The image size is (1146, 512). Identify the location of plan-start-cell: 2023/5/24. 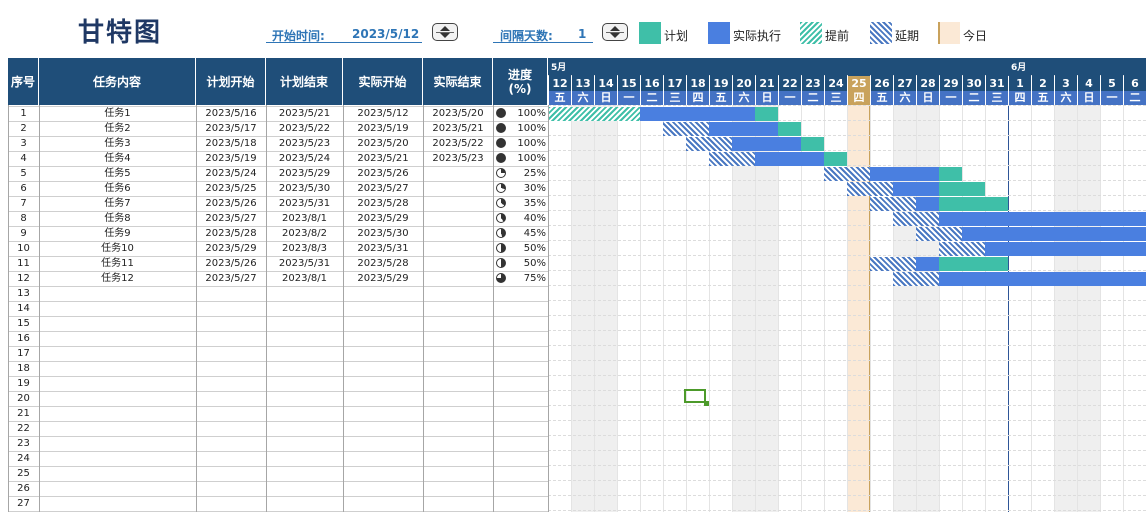
(231, 173).